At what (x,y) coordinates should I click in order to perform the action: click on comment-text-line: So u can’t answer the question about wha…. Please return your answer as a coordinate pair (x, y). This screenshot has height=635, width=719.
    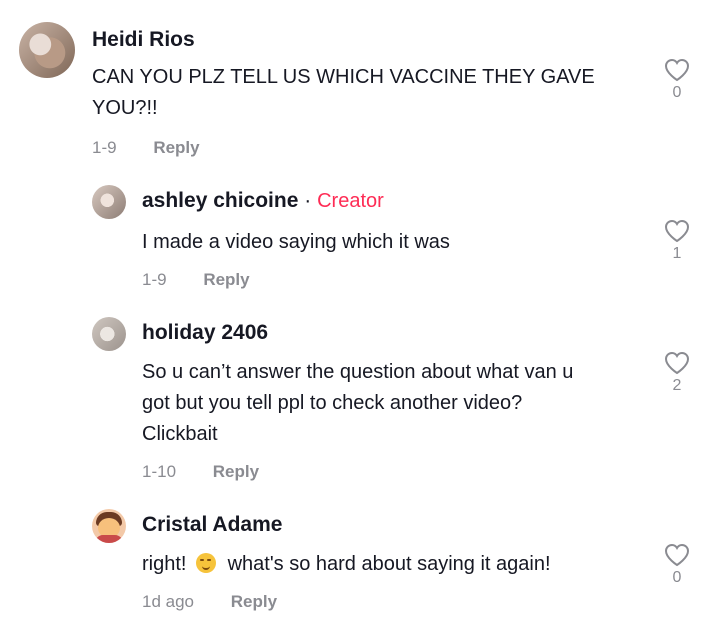
    Looking at the image, I should click on (358, 372).